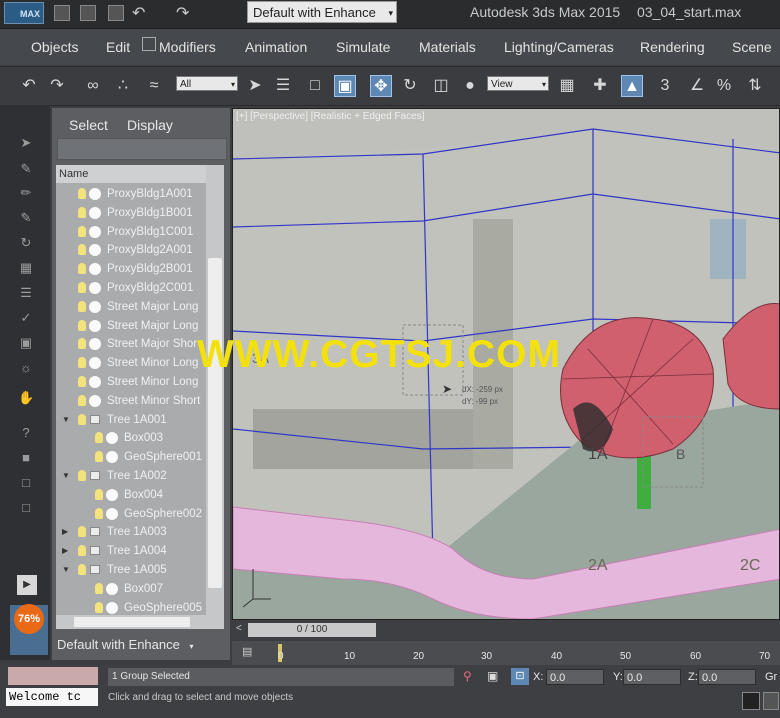 The width and height of the screenshot is (780, 718). I want to click on frame-icon: □, so click(26, 483).